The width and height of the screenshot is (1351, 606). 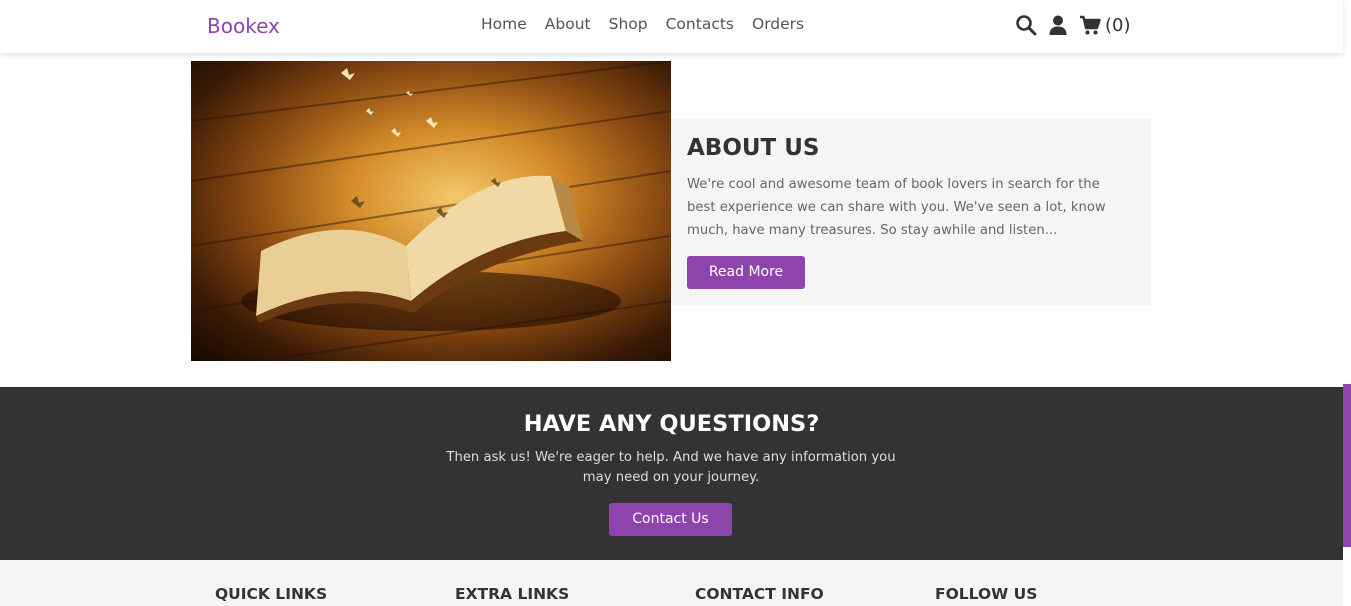 What do you see at coordinates (271, 594) in the screenshot?
I see `footer-heading-quick-links: QUICK LINKS` at bounding box center [271, 594].